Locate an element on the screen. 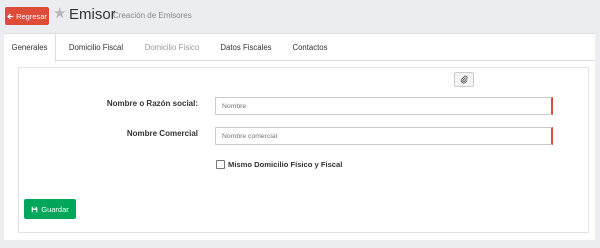 This screenshot has height=248, width=600. name-label: Nombre o Razón social: is located at coordinates (152, 103).